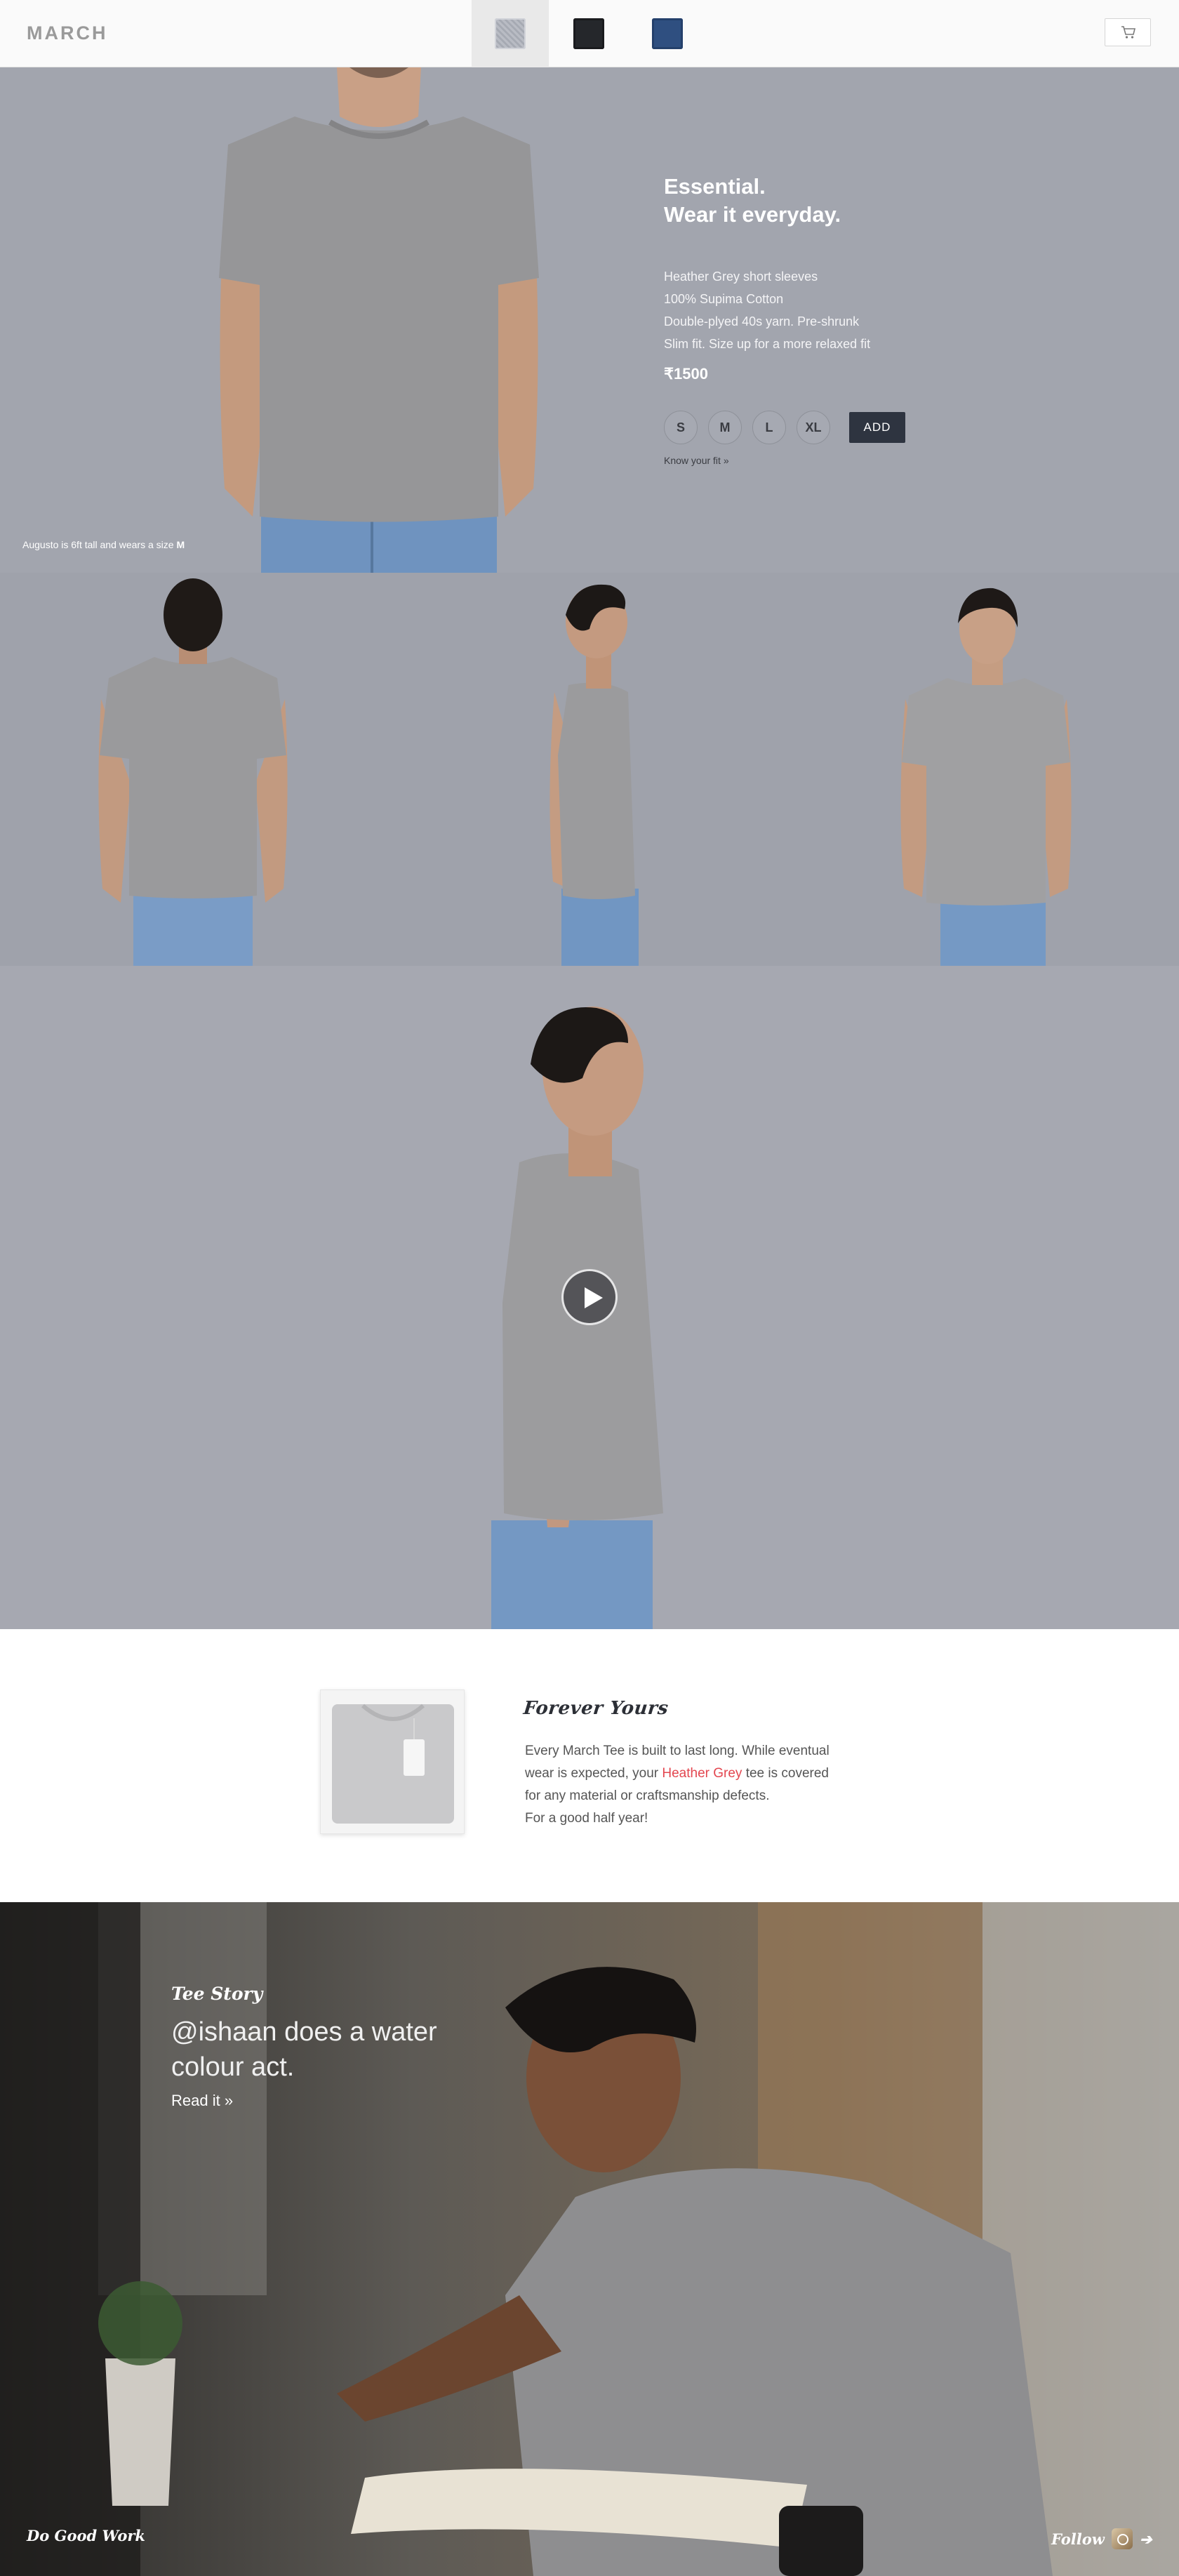 The height and width of the screenshot is (2576, 1179). I want to click on swatch-black-chip, so click(588, 33).